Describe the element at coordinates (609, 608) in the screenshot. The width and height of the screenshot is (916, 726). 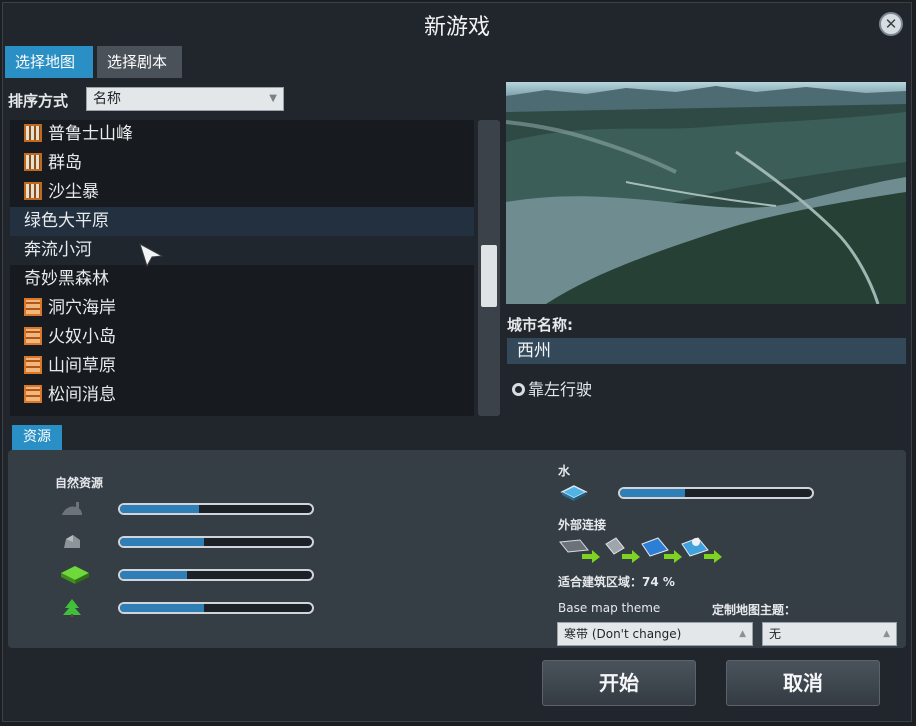
I see `base-map-theme-label: Base map theme` at that location.